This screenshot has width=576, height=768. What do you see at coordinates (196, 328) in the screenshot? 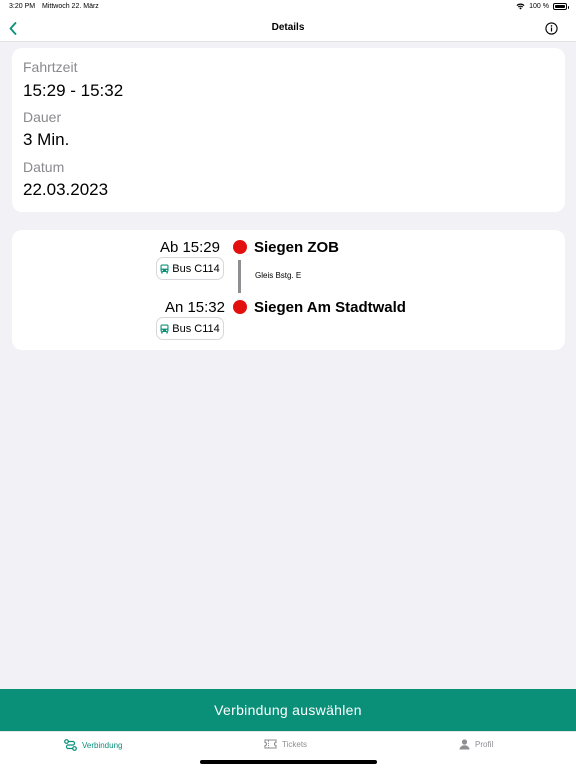
I see `arrival-mode-label: Bus C114` at bounding box center [196, 328].